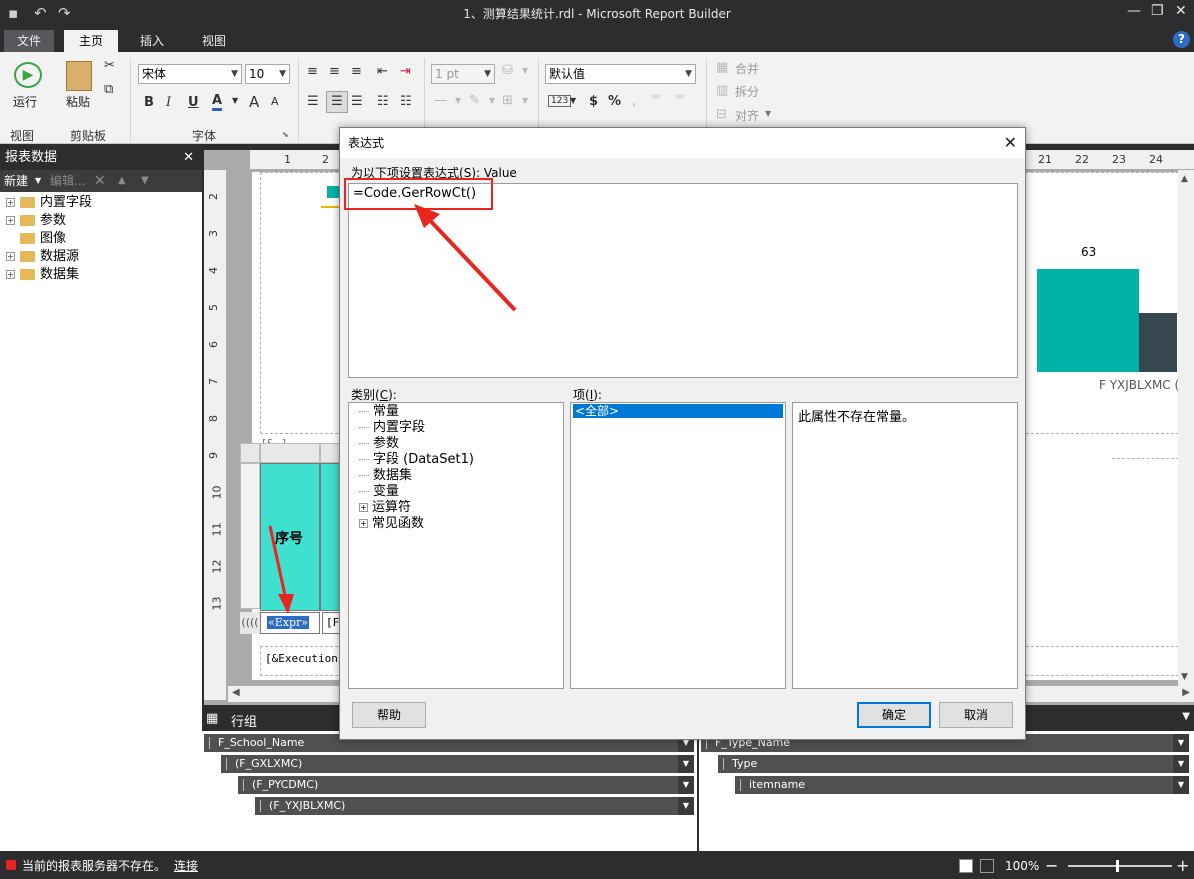 The image size is (1194, 879). What do you see at coordinates (525, 70) in the screenshot?
I see `fill-color-dropdown-icon: ▼` at bounding box center [525, 70].